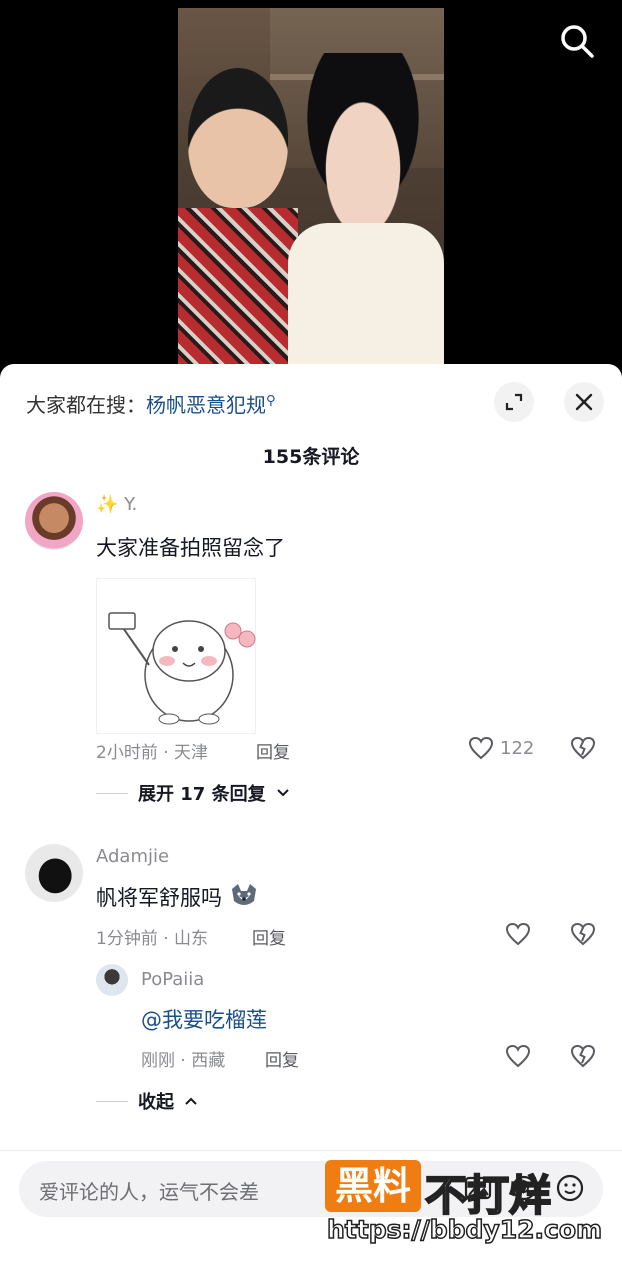 This screenshot has height=1280, width=622. What do you see at coordinates (517, 748) in the screenshot?
I see `like-count: 122` at bounding box center [517, 748].